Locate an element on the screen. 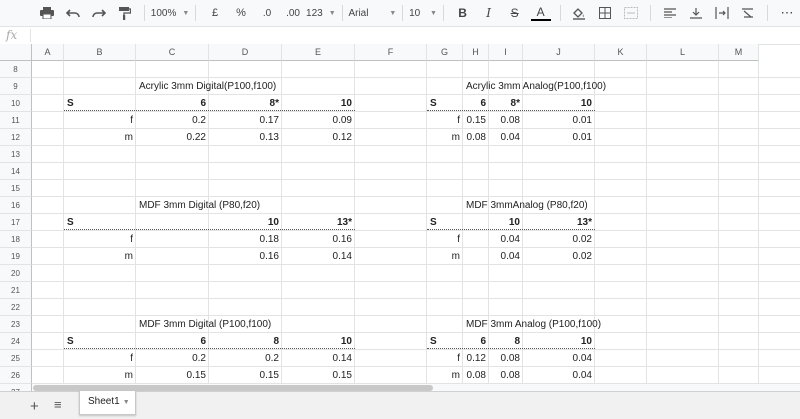 Image resolution: width=800 pixels, height=419 pixels. strikethrough-button: S is located at coordinates (515, 13).